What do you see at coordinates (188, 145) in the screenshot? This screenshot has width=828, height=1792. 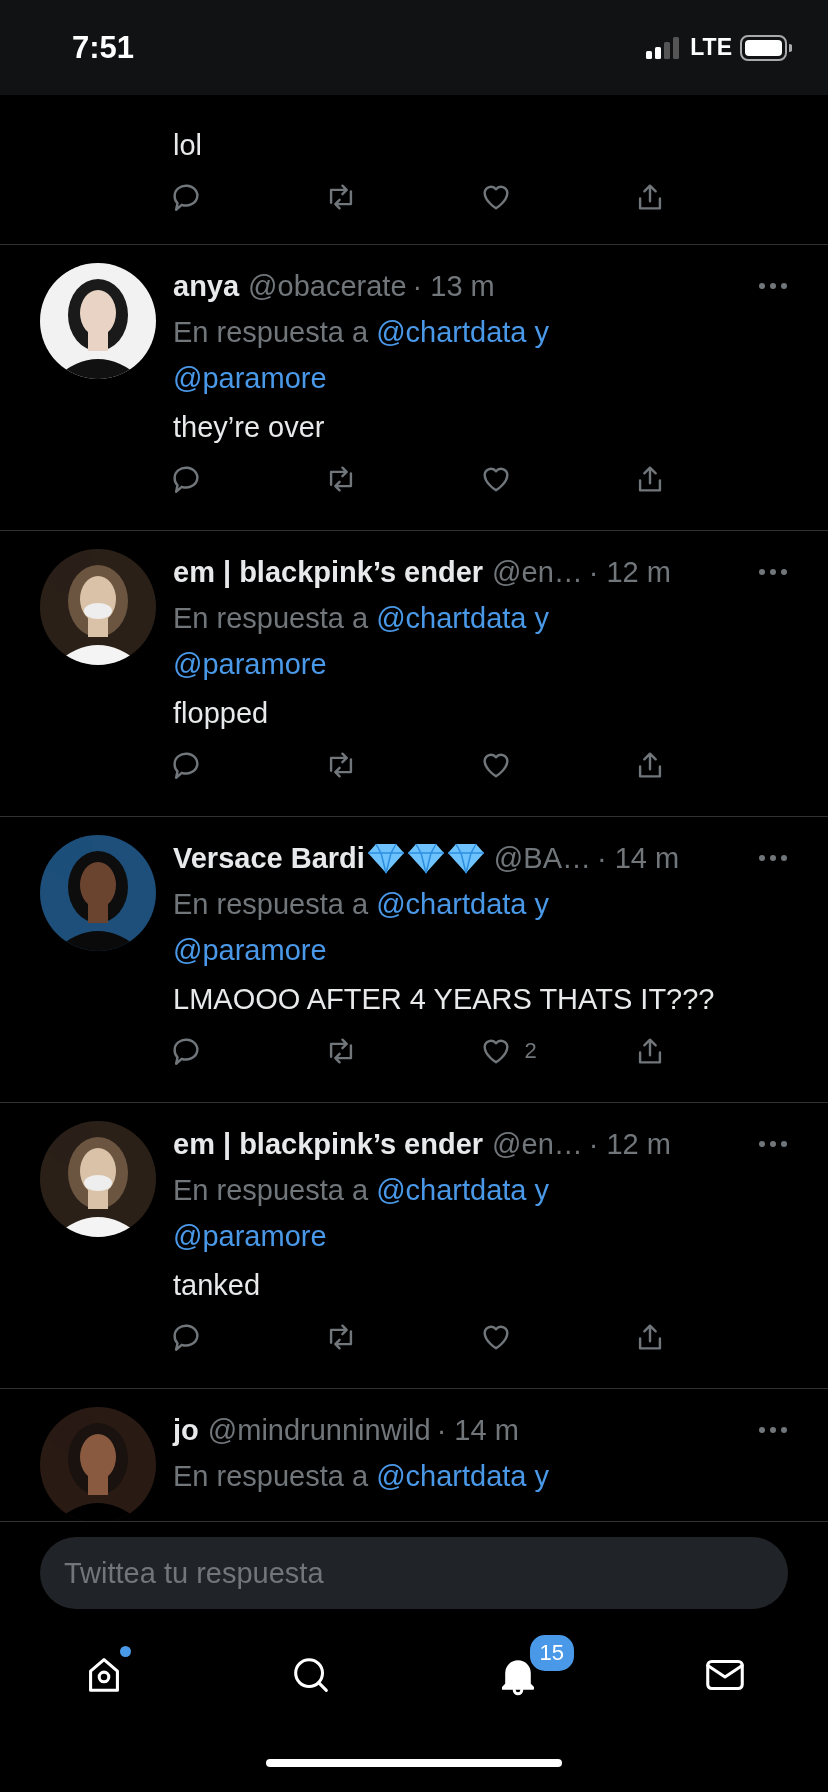 I see `tweet-text: lol` at bounding box center [188, 145].